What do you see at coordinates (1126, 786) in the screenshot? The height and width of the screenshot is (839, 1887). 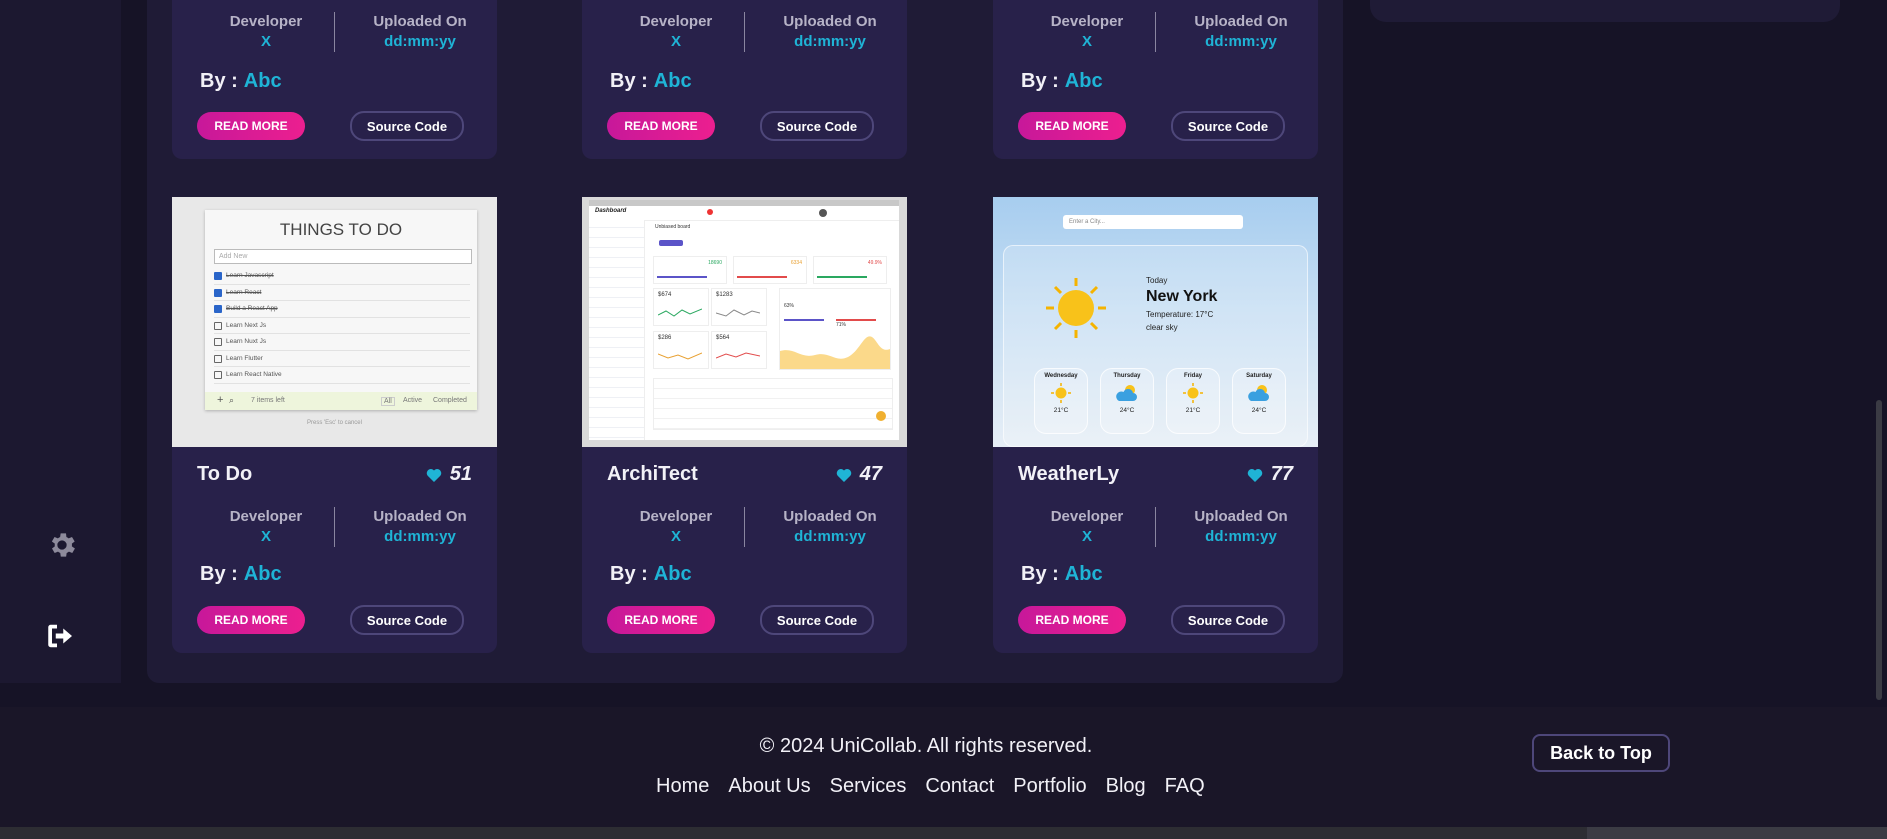 I see `footer-link-blog: Blog` at bounding box center [1126, 786].